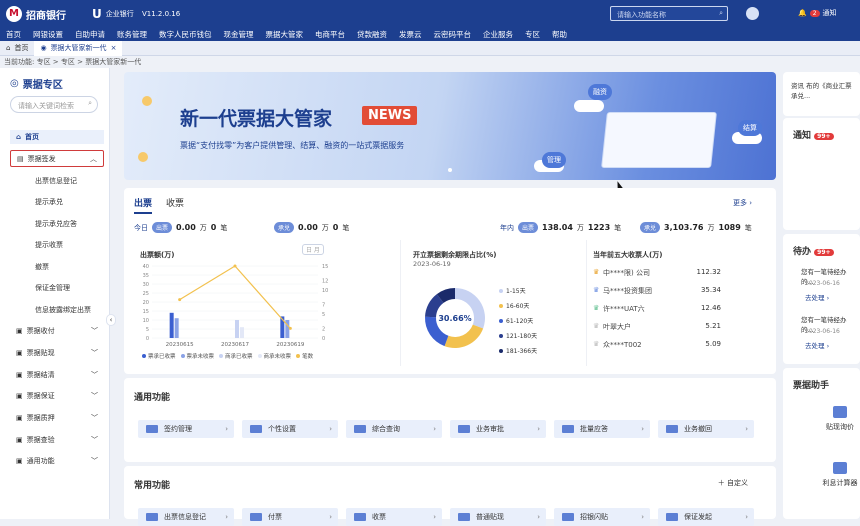  What do you see at coordinates (171, 325) in the screenshot?
I see `bar` at bounding box center [171, 325].